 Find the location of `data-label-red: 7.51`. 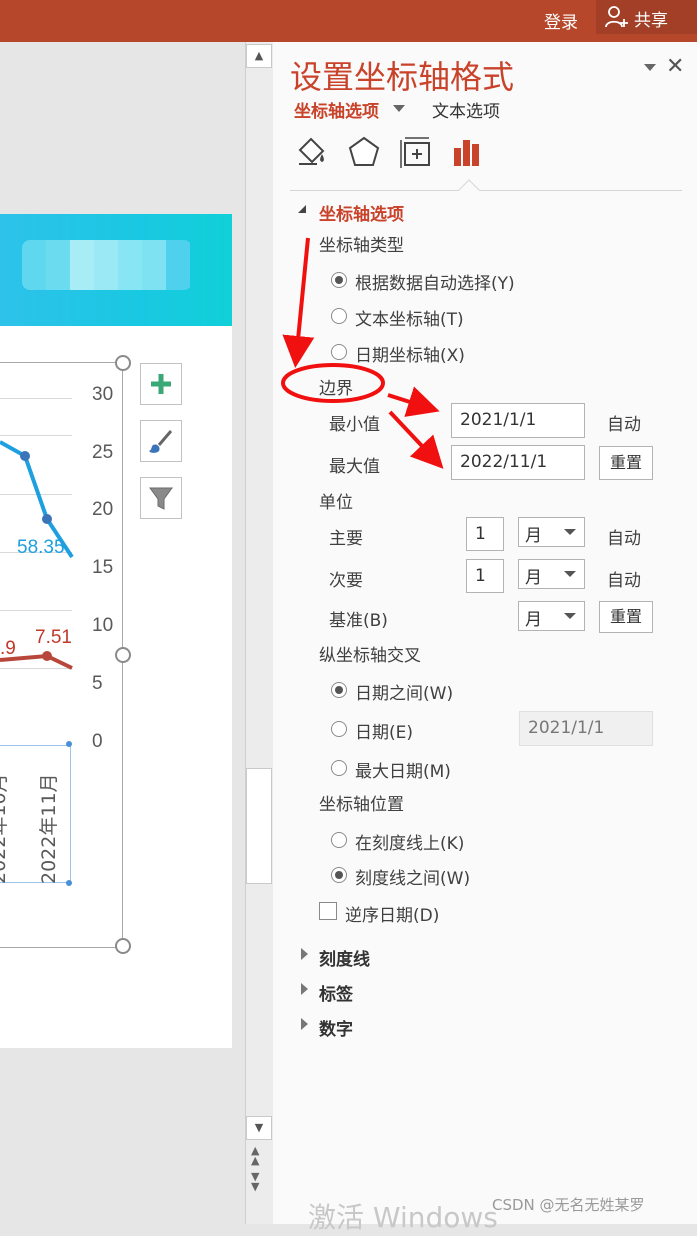

data-label-red: 7.51 is located at coordinates (53, 637).